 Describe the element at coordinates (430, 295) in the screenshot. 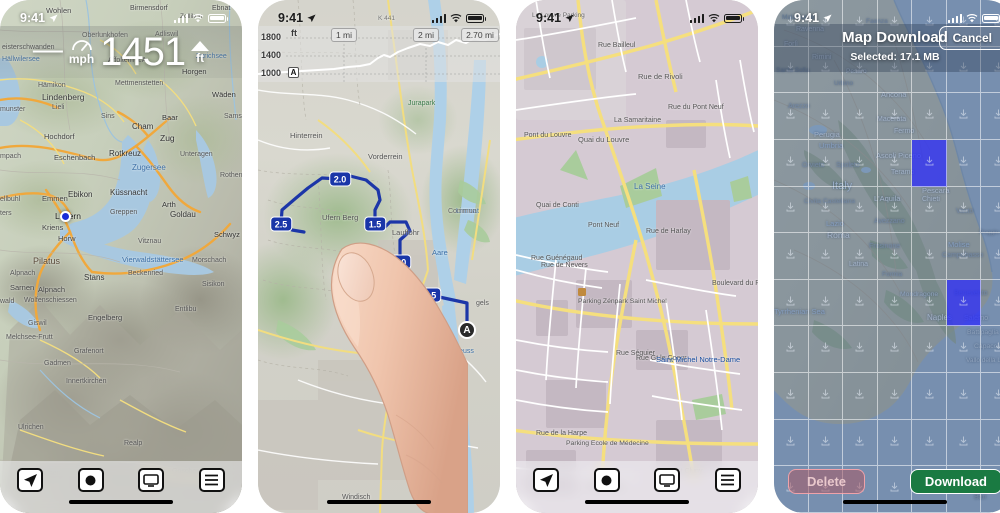

I see `route-mile-marker: 0.5` at that location.